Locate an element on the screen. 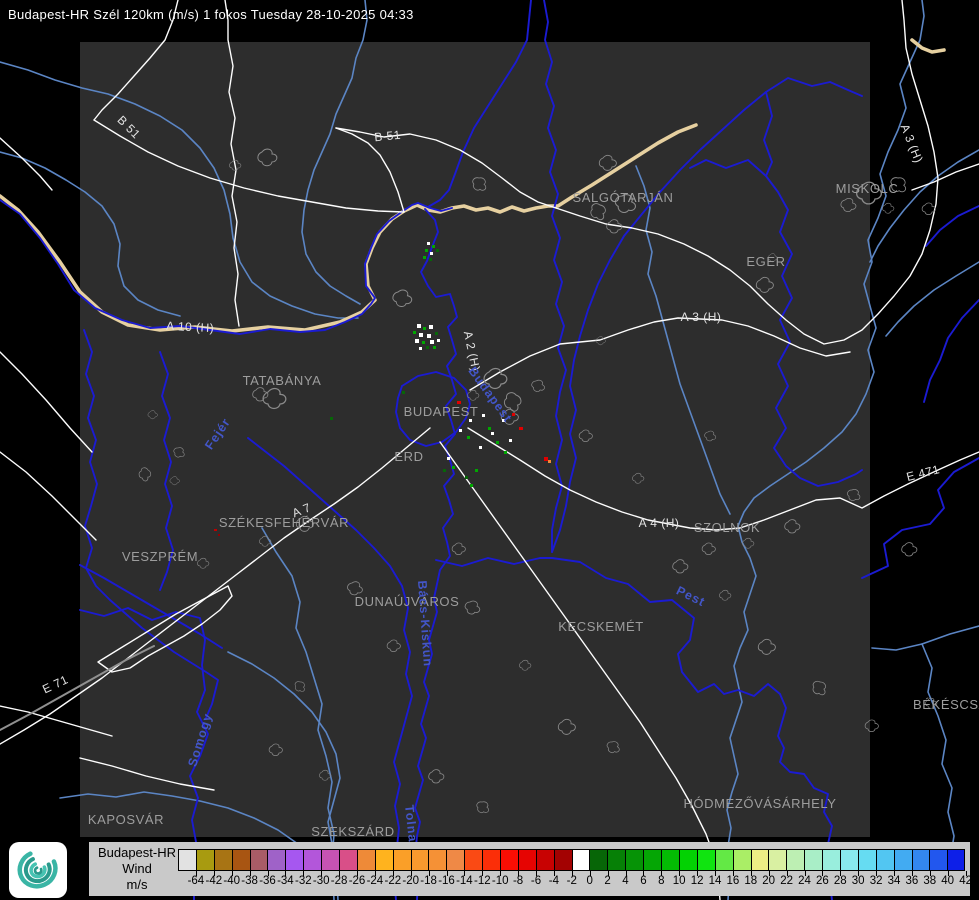 This screenshot has width=979, height=900. tick-label: -30 is located at coordinates (321, 881).